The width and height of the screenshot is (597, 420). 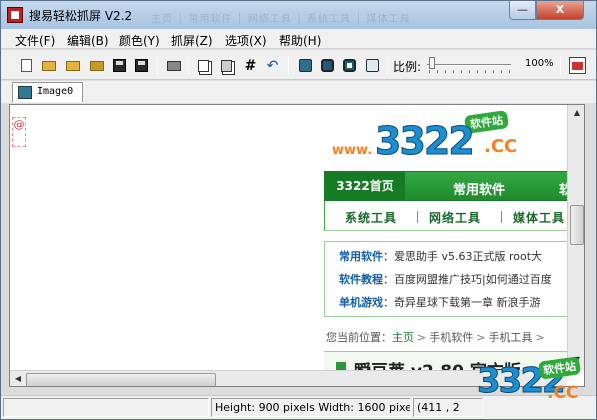 What do you see at coordinates (19, 132) in the screenshot?
I see `capture-edge-marker: @` at bounding box center [19, 132].